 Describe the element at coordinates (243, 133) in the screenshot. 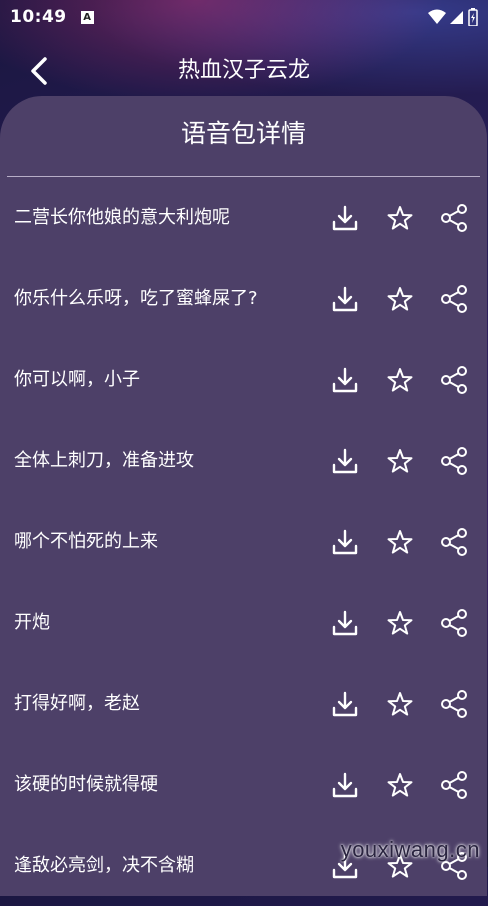

I see `panel-title: 语音包详情` at that location.